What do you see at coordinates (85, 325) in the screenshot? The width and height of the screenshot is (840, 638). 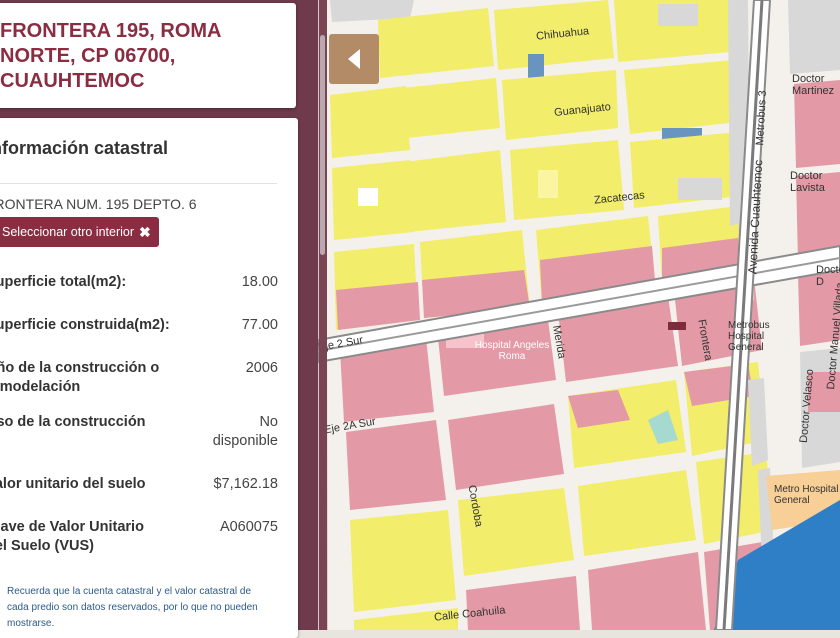 I see `field-label: Superficie construida(m2):` at bounding box center [85, 325].